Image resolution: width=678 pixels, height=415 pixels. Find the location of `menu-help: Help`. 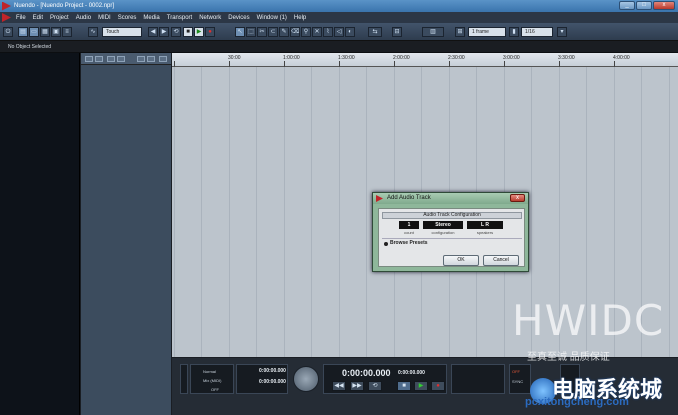

menu-help: Help is located at coordinates (300, 18).